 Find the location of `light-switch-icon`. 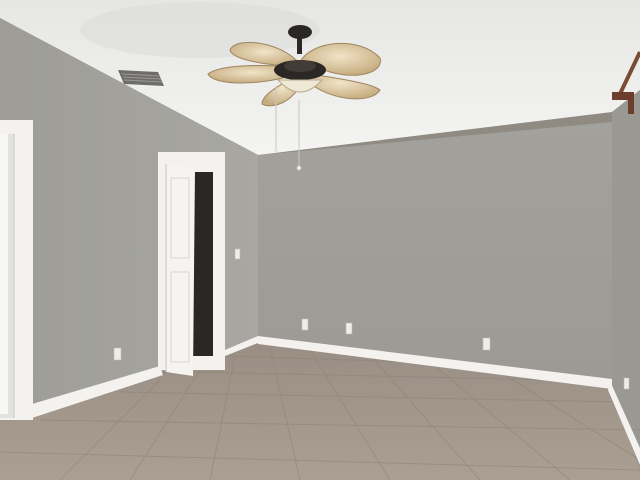

light-switch-icon is located at coordinates (237, 254).